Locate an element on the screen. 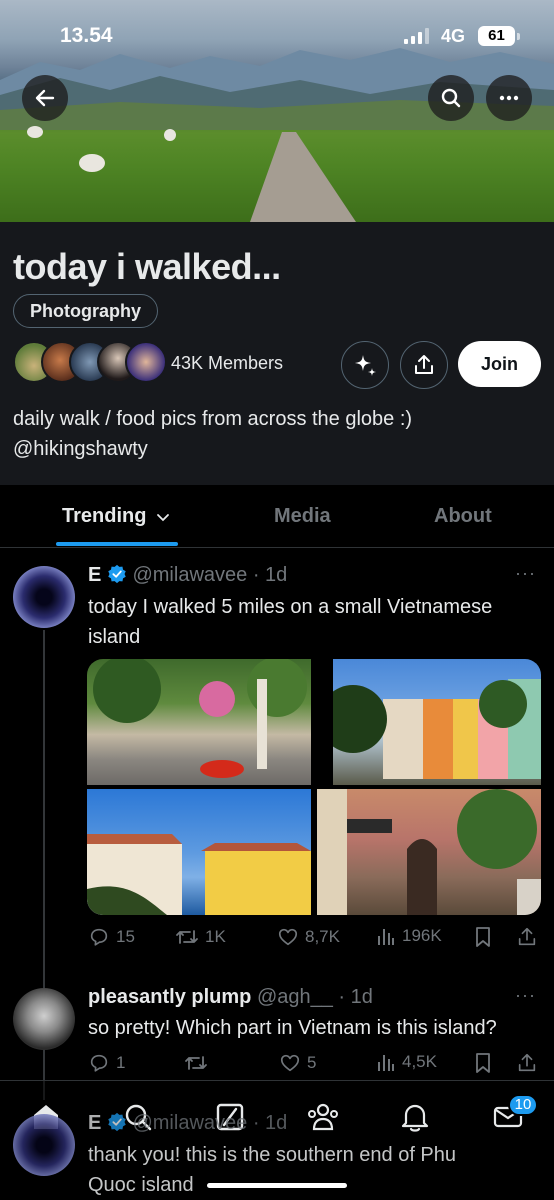 This screenshot has height=1200, width=554. community-tabs: Trending Media About is located at coordinates (277, 516).